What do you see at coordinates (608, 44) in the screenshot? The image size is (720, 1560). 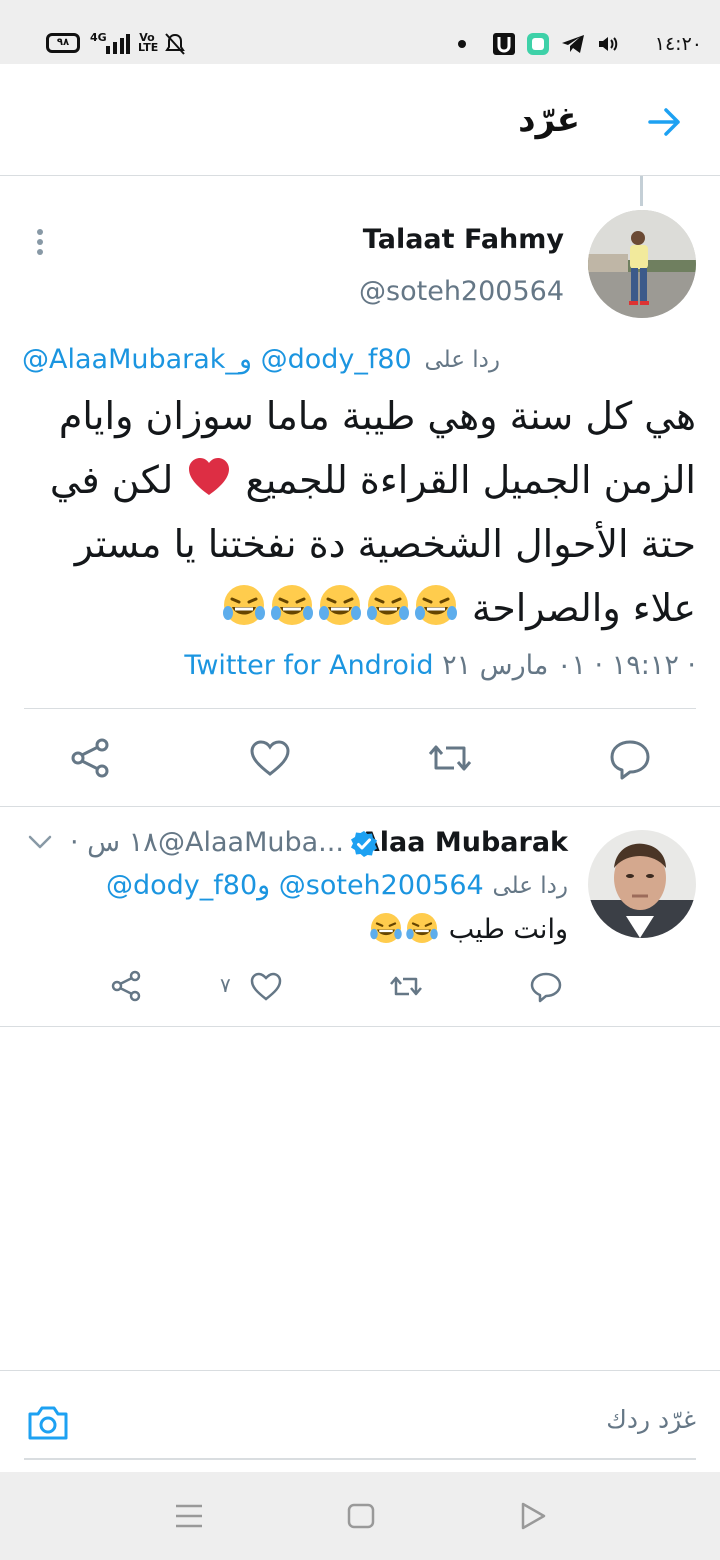 I see `volume-icon` at bounding box center [608, 44].